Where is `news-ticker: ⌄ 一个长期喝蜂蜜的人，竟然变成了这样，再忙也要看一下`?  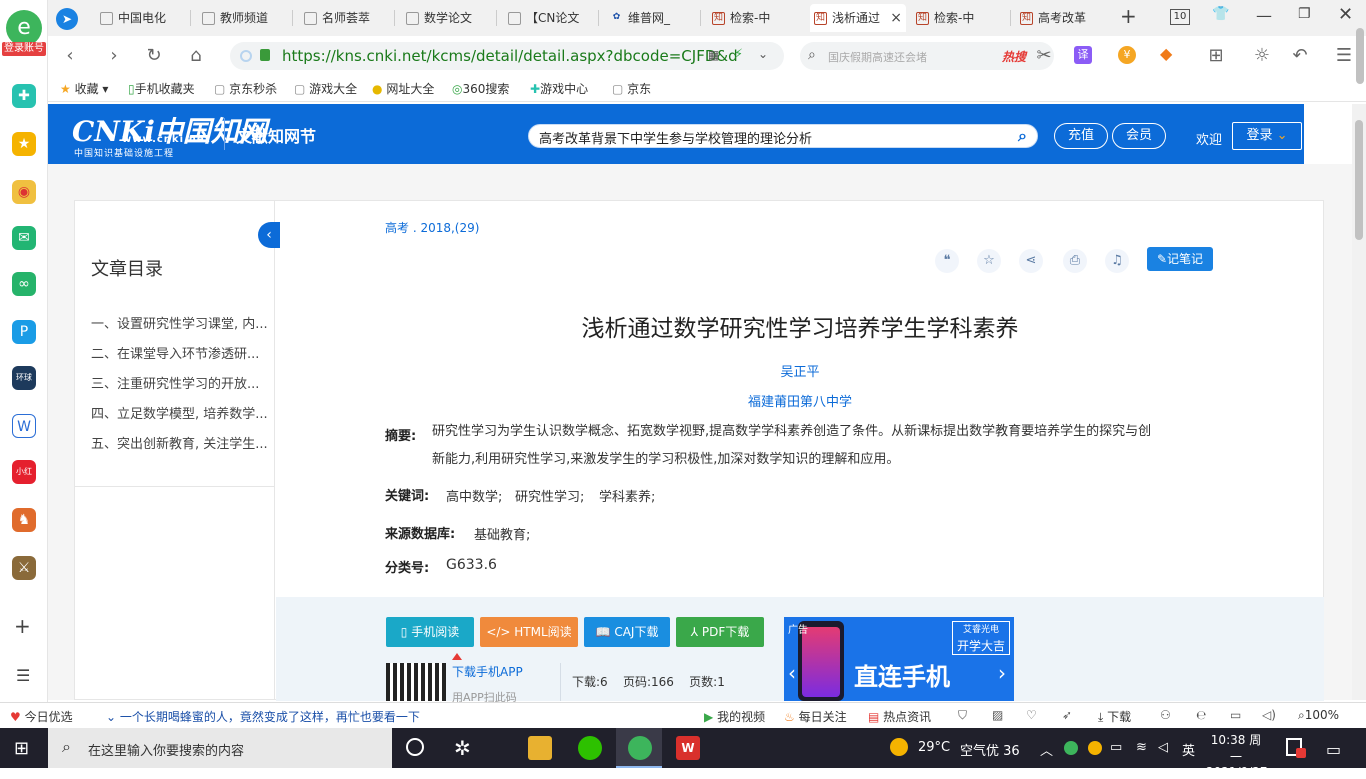 news-ticker: ⌄ 一个长期喝蜂蜜的人，竟然变成了这样，再忙也要看一下 is located at coordinates (276, 716).